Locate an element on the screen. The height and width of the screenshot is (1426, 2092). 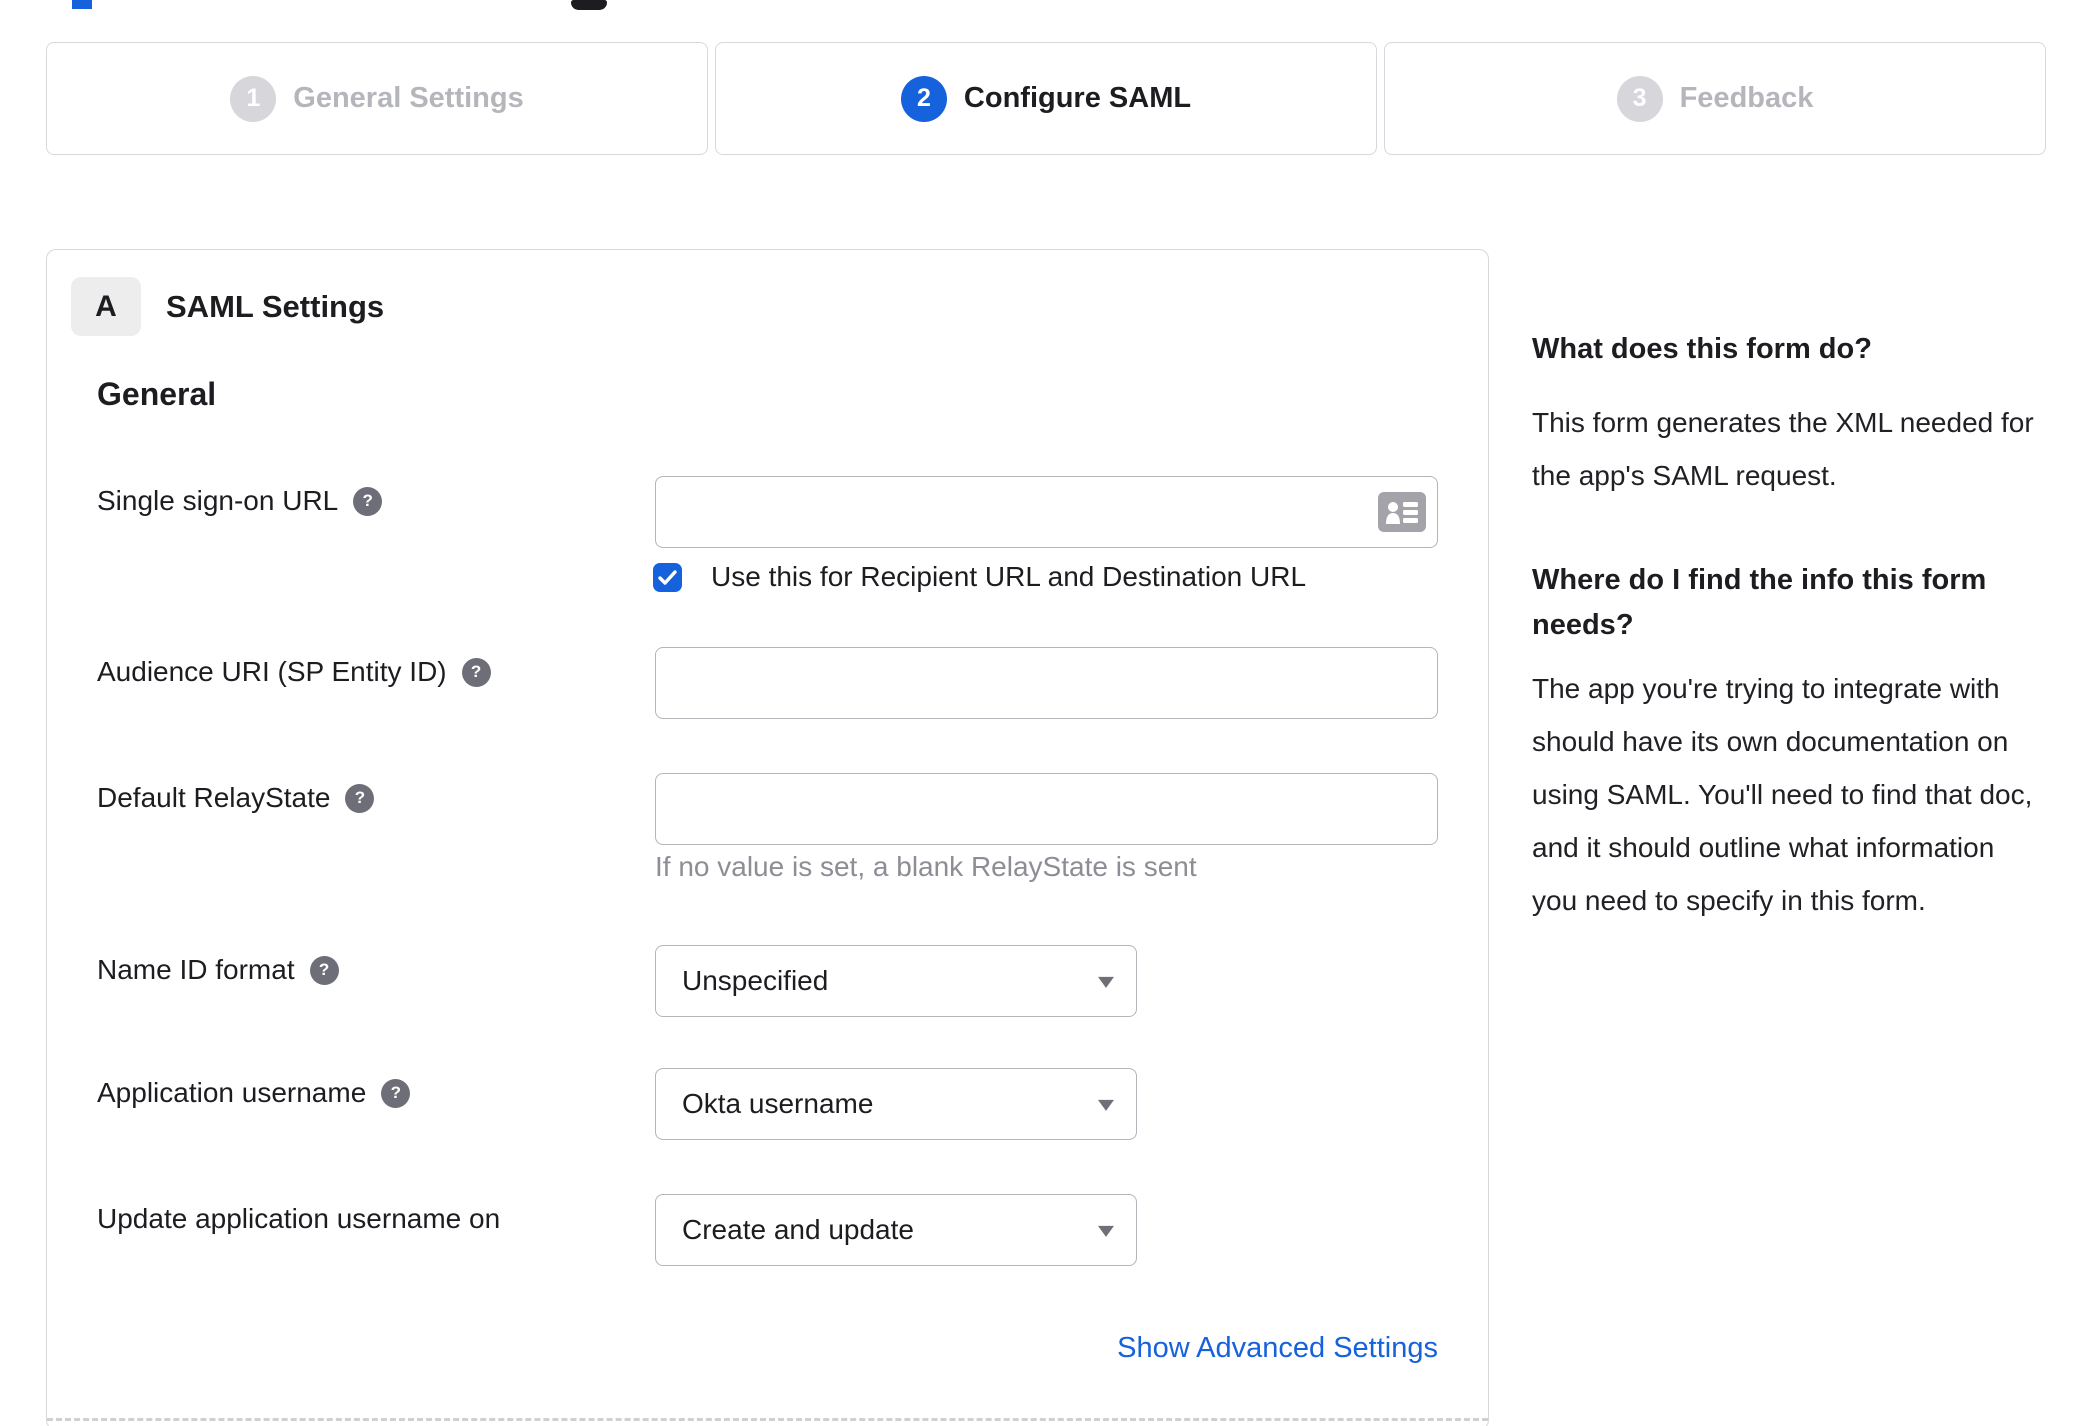
name-id-format-select: Unspecified is located at coordinates (896, 981).